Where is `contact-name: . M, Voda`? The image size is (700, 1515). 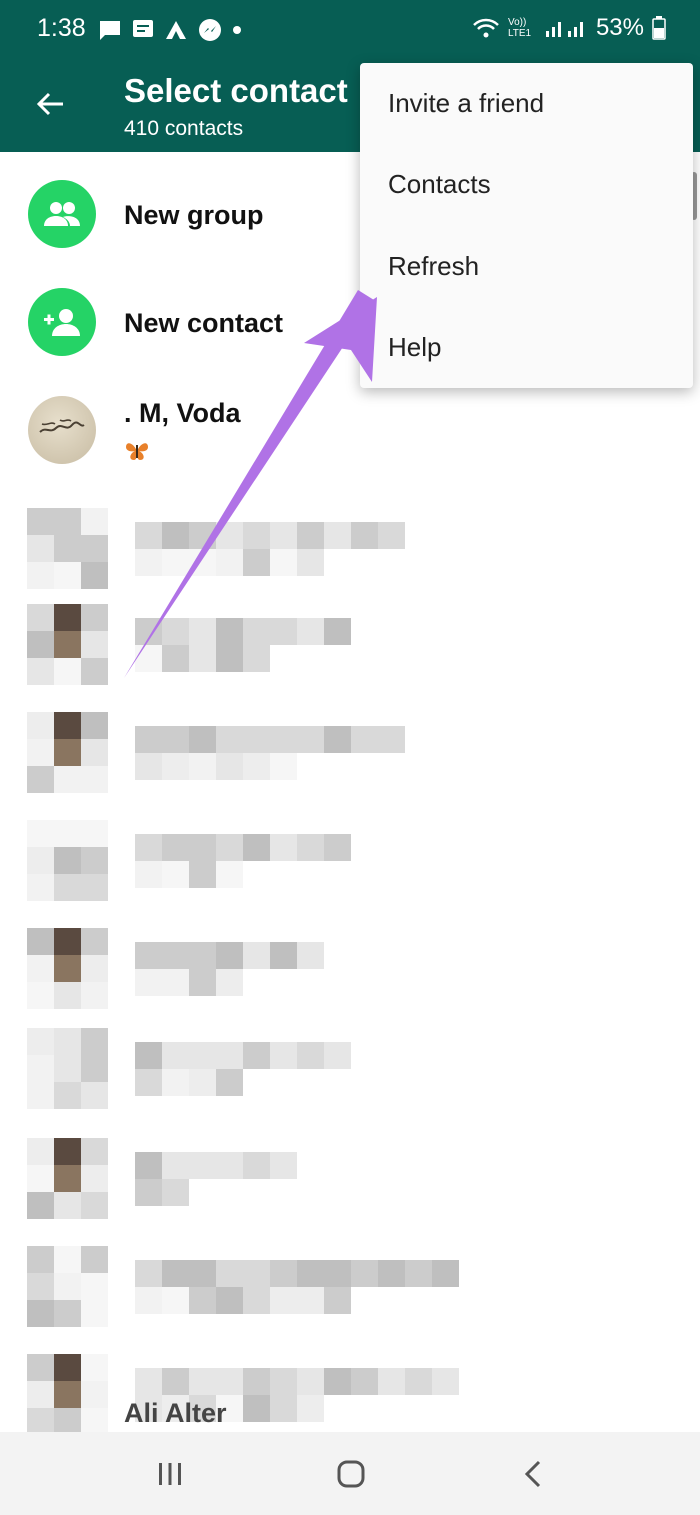
contact-name: . M, Voda is located at coordinates (182, 413).